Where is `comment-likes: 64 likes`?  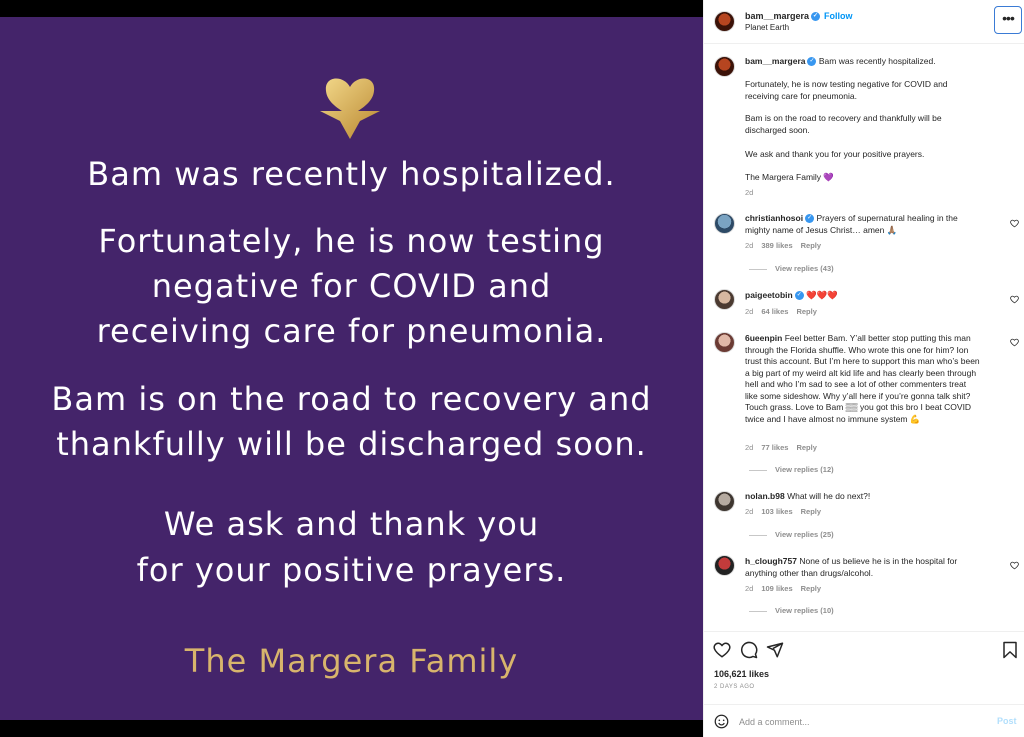 comment-likes: 64 likes is located at coordinates (774, 311).